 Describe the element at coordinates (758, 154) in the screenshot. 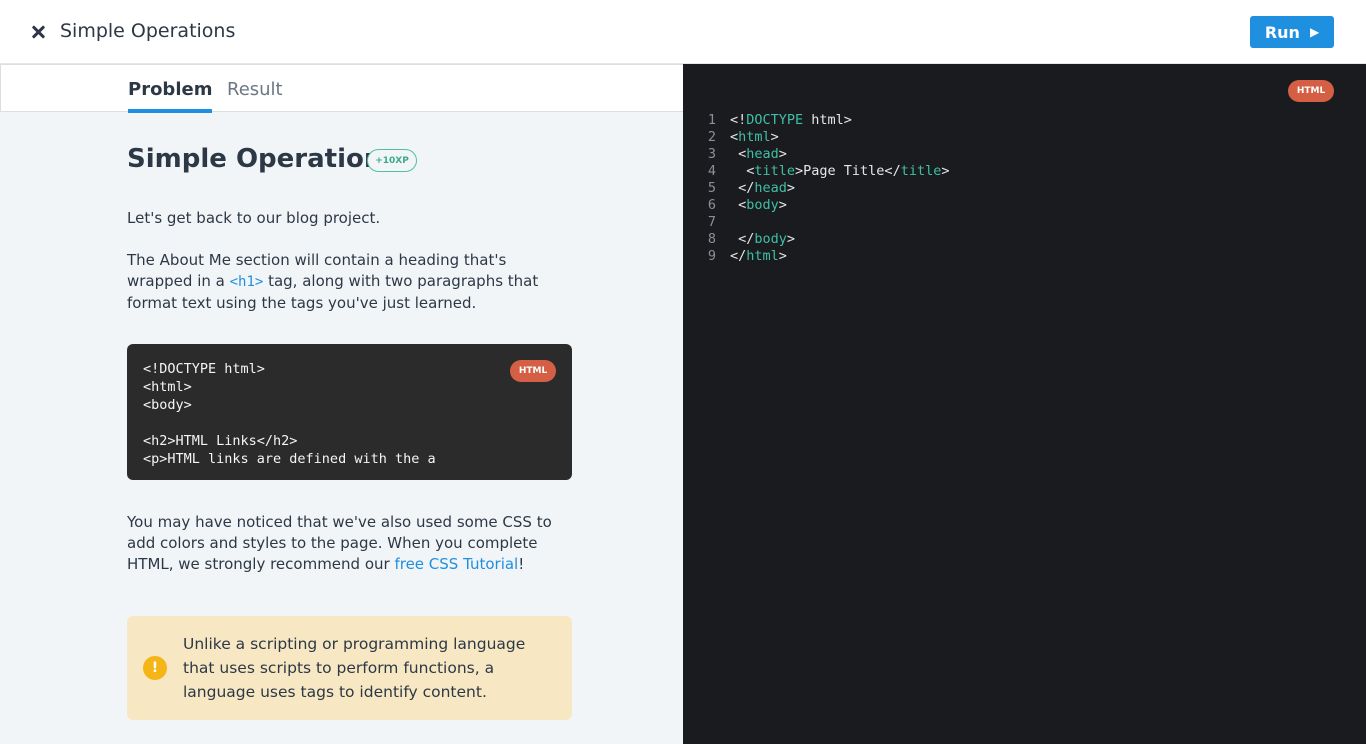

I see `line-content: <head>` at that location.